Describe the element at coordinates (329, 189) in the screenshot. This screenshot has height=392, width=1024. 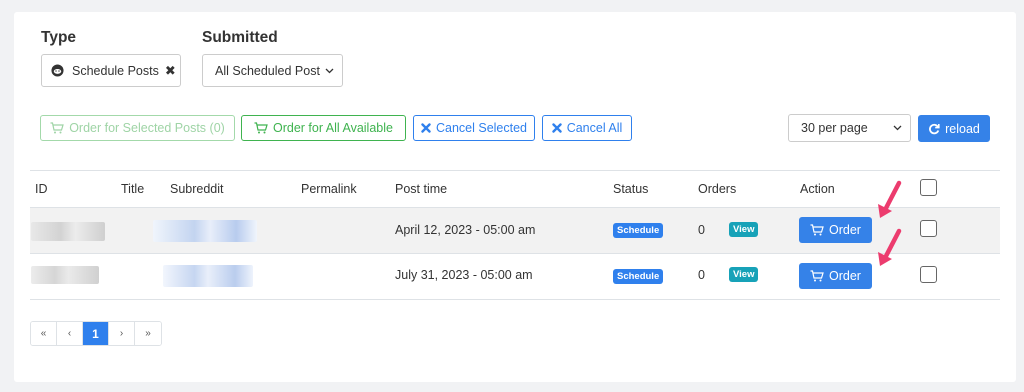
I see `header-permalink: Permalink` at that location.